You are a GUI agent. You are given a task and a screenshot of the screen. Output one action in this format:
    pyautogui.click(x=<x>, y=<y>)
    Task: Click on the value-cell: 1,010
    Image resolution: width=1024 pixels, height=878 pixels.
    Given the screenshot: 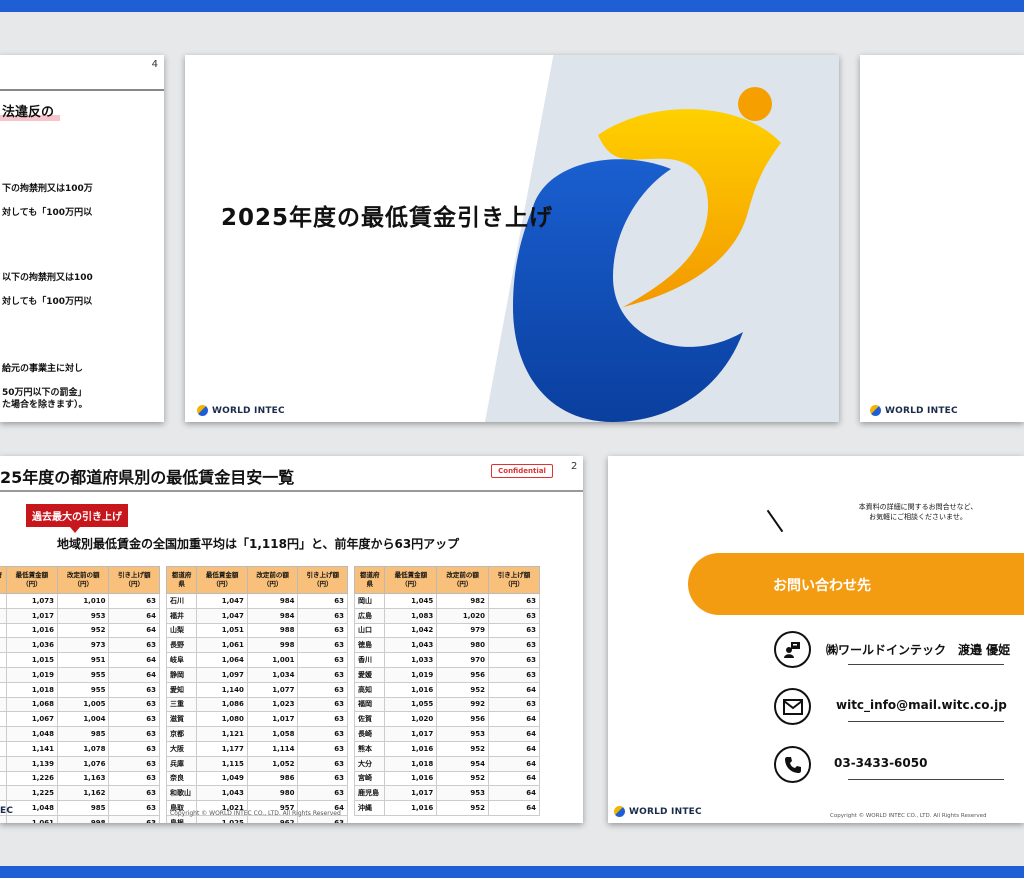 What is the action you would take?
    pyautogui.click(x=83, y=601)
    